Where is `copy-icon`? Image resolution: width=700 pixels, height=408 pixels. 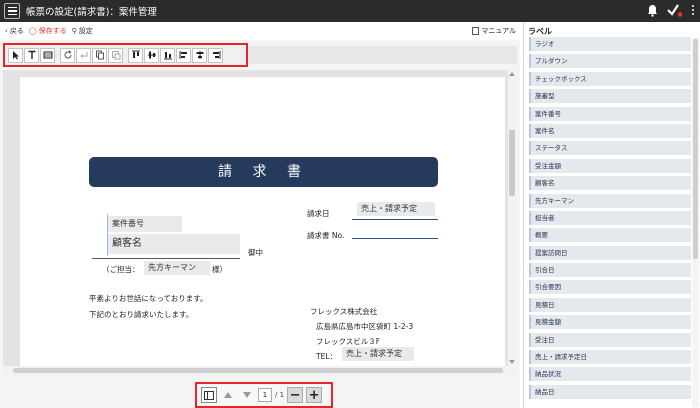 copy-icon is located at coordinates (99, 55).